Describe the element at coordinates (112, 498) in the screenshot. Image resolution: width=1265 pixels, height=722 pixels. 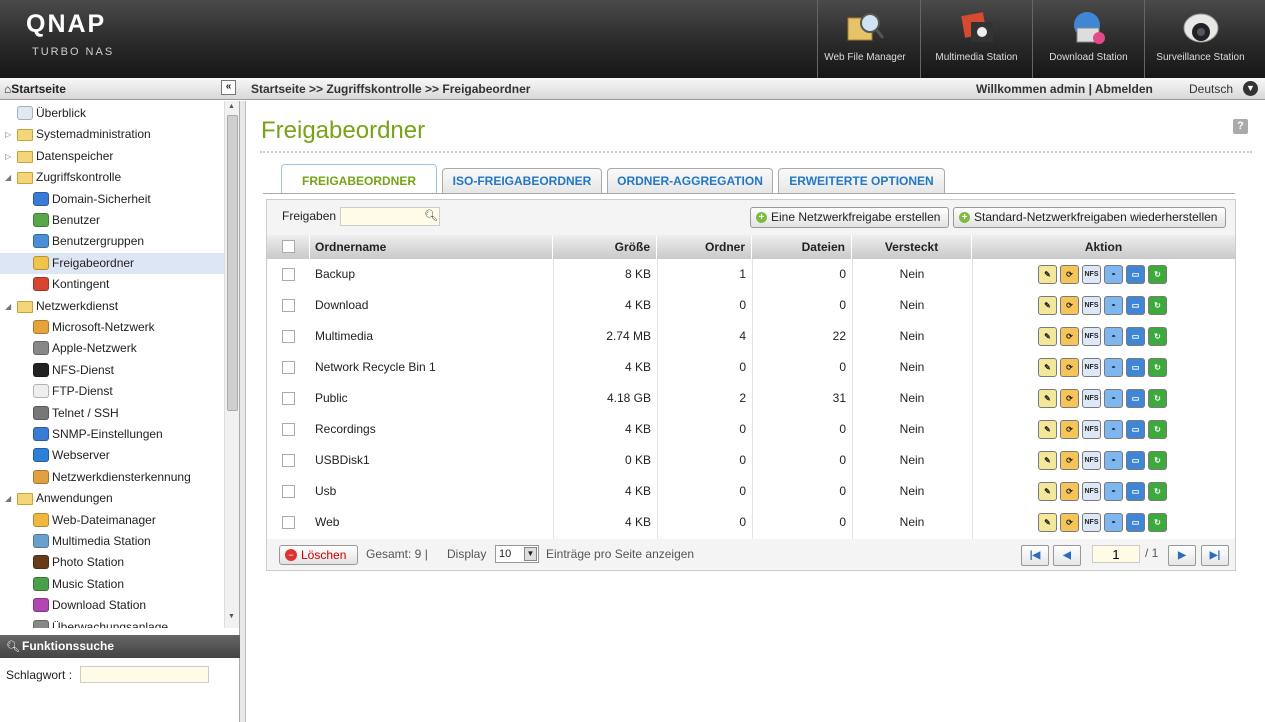
I see `sidebar-item-anwendungen: ◢ Anwendungen` at that location.